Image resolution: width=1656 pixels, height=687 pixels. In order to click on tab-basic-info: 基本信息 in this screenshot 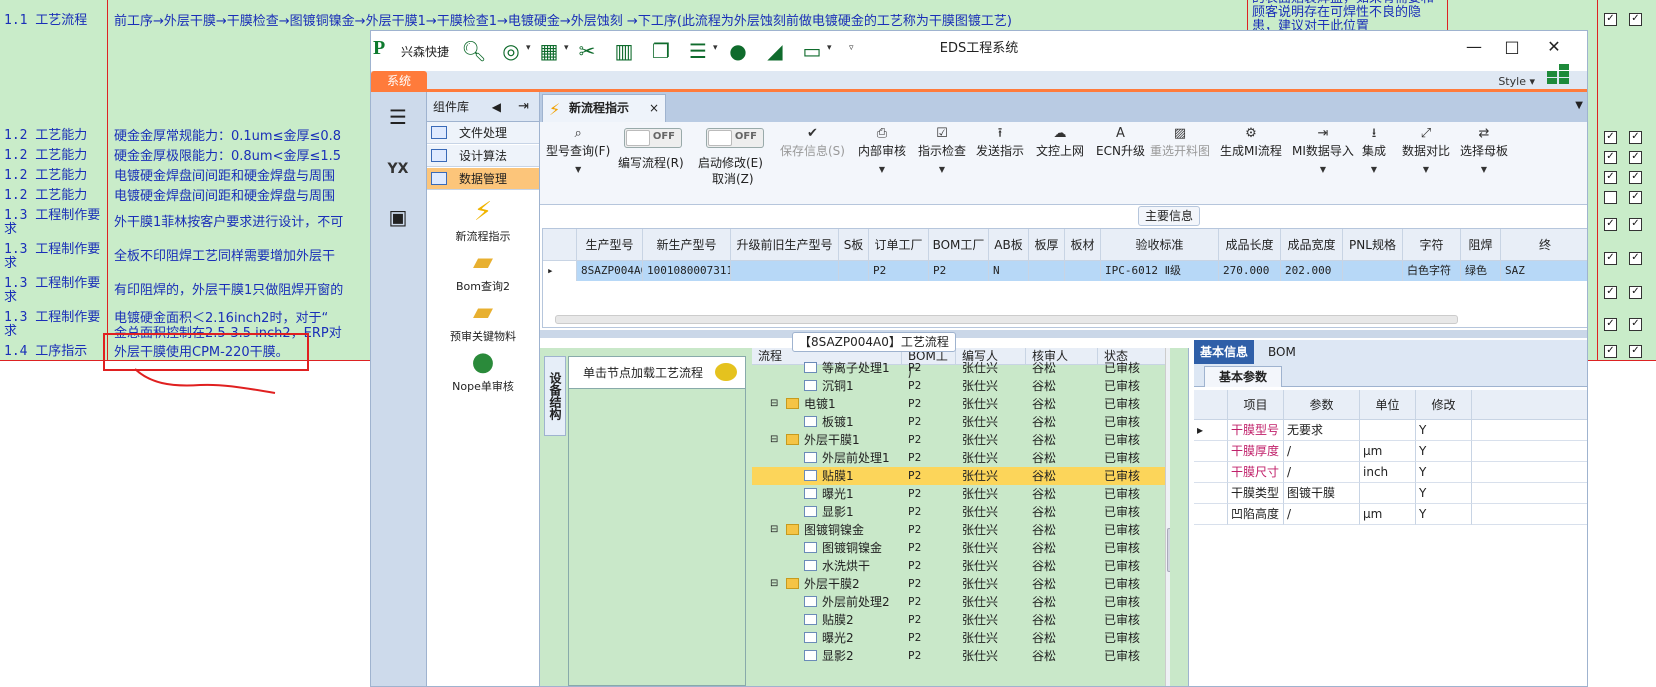, I will do `click(1224, 352)`.